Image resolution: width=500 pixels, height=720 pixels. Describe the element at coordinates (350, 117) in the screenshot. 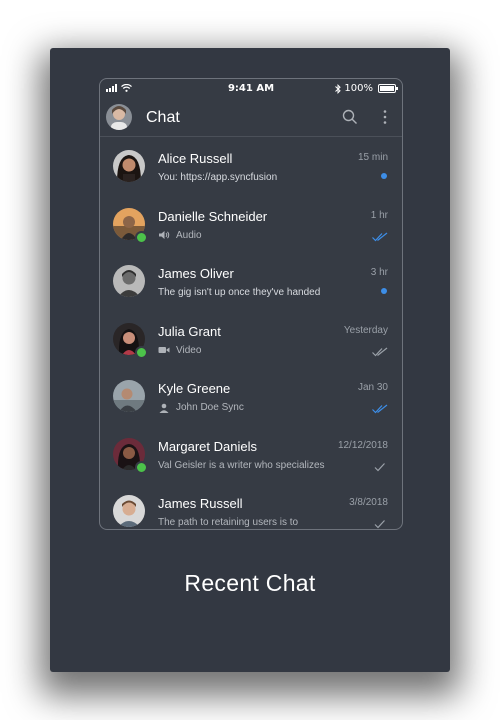

I see `search-icon` at that location.